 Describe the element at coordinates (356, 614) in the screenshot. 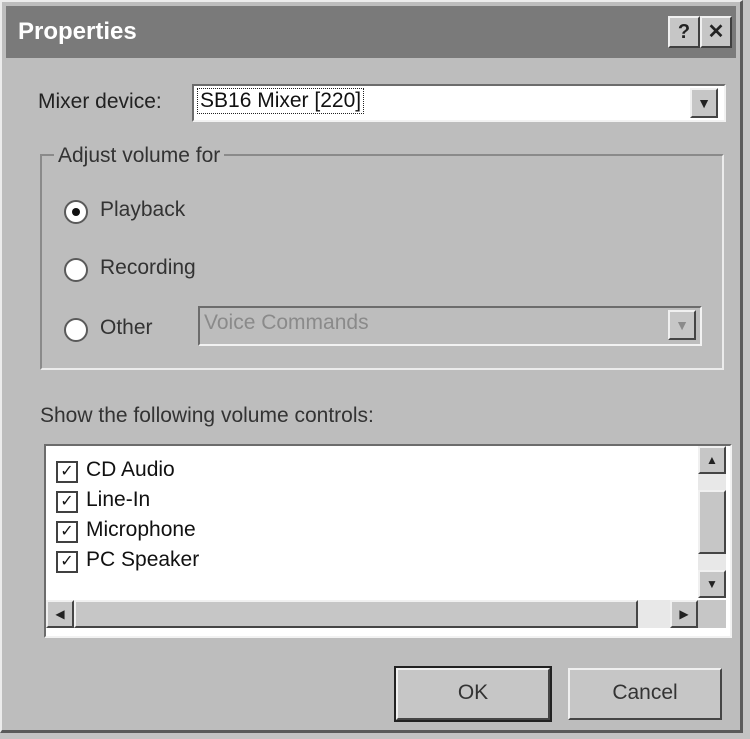

I see `horizontal-scroll-thumb` at that location.